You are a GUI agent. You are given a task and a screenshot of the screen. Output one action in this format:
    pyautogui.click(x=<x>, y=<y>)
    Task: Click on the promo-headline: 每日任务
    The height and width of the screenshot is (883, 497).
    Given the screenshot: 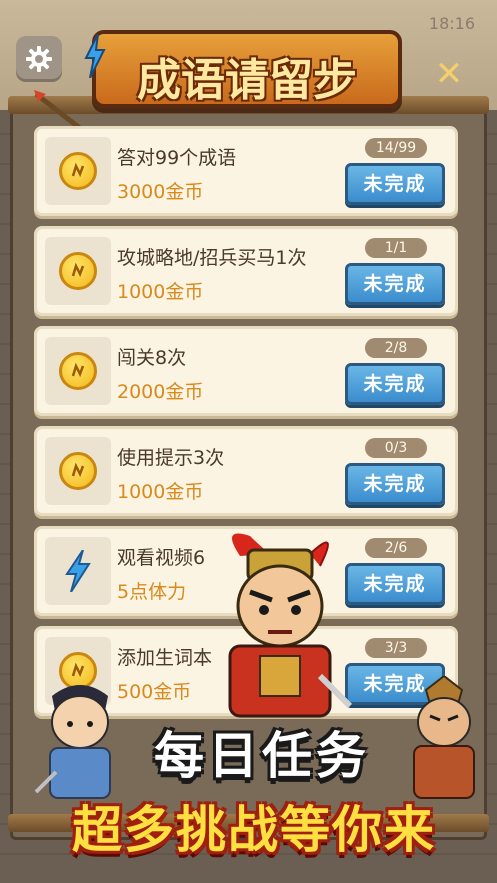 What is the action you would take?
    pyautogui.click(x=262, y=756)
    